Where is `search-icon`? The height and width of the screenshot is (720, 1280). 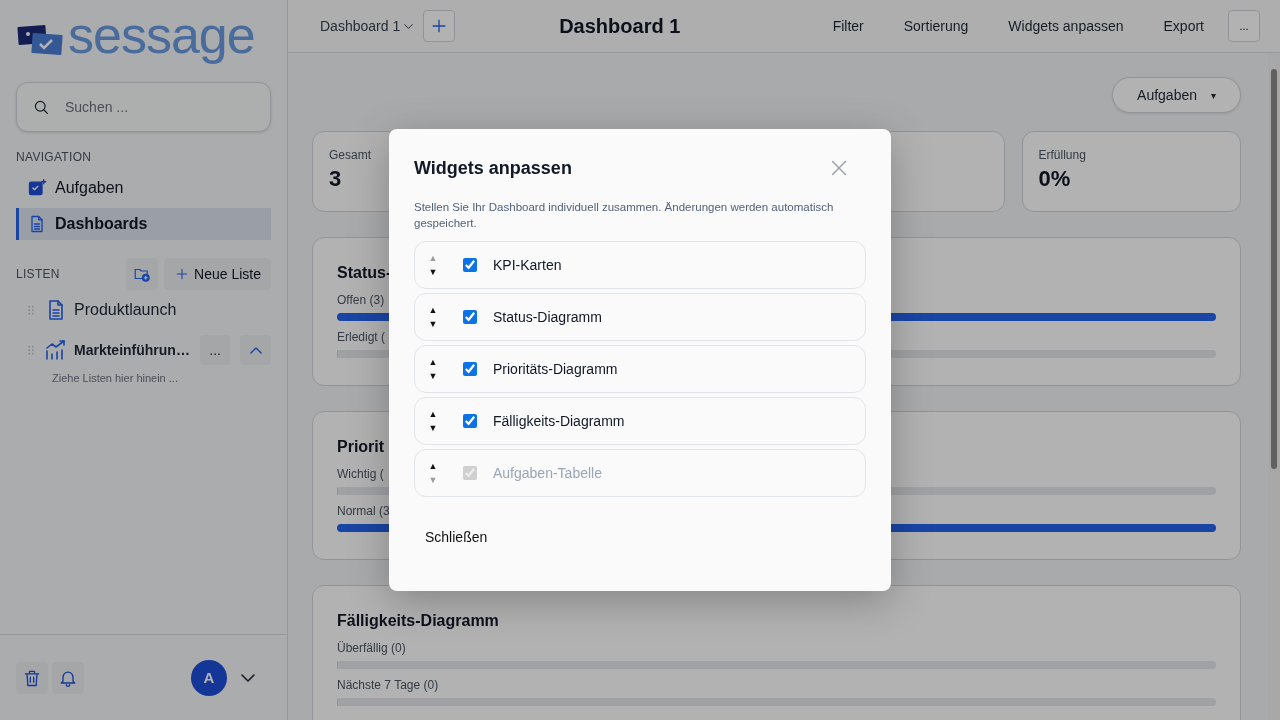
search-icon is located at coordinates (41, 107).